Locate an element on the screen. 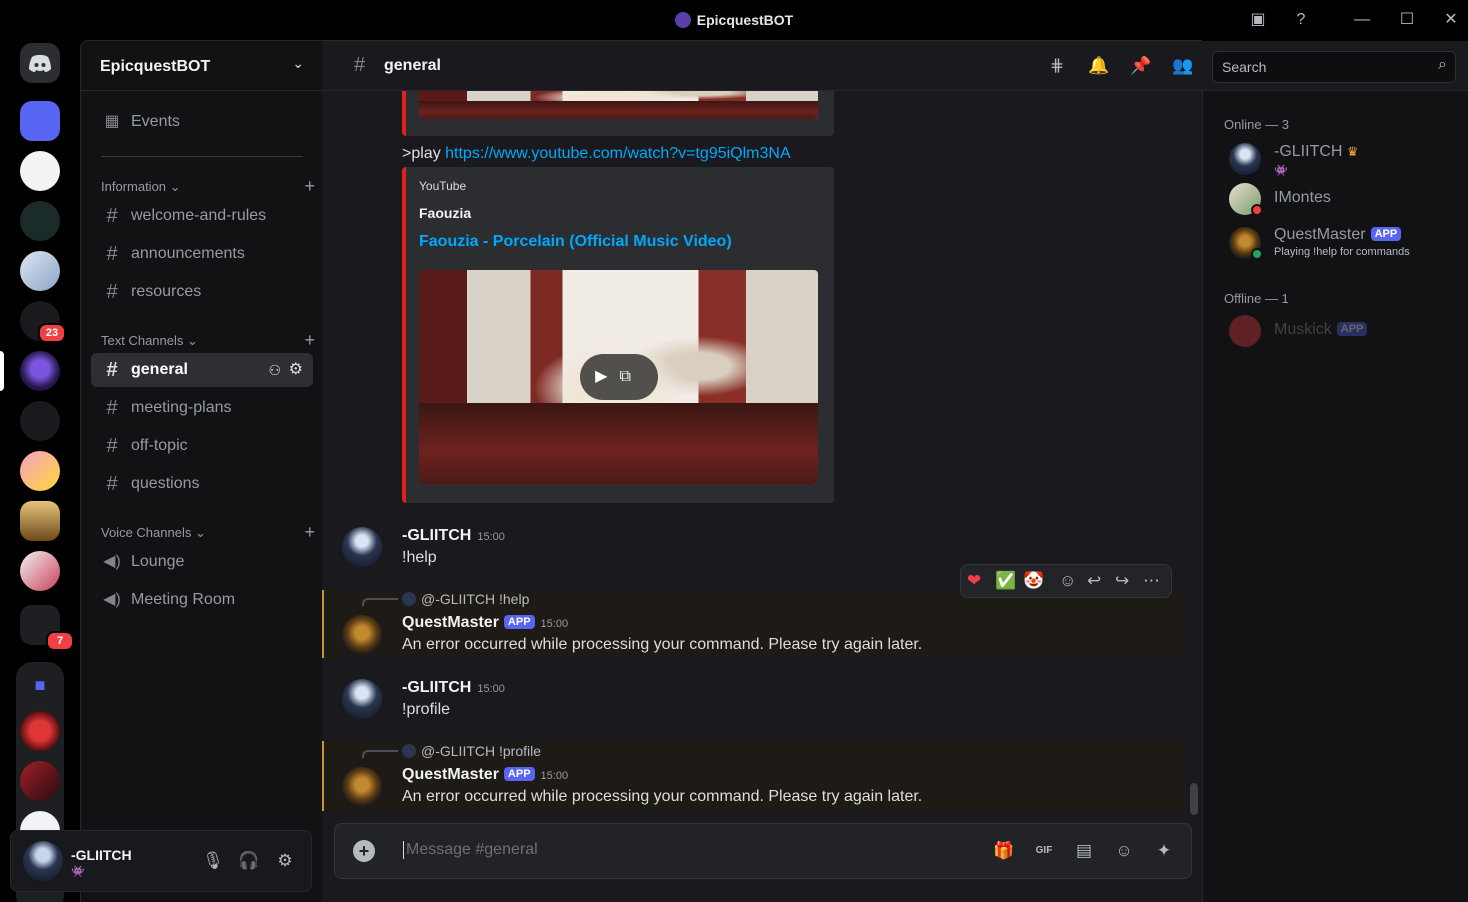 The height and width of the screenshot is (902, 1468). embed-provider: YouTube is located at coordinates (443, 186).